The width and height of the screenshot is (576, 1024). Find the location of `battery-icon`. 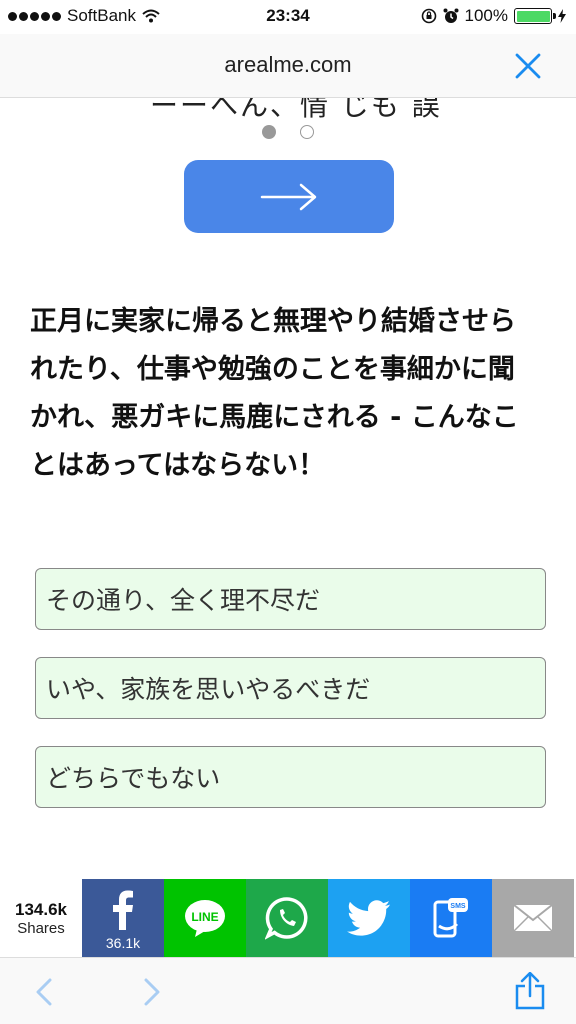

battery-icon is located at coordinates (535, 16).